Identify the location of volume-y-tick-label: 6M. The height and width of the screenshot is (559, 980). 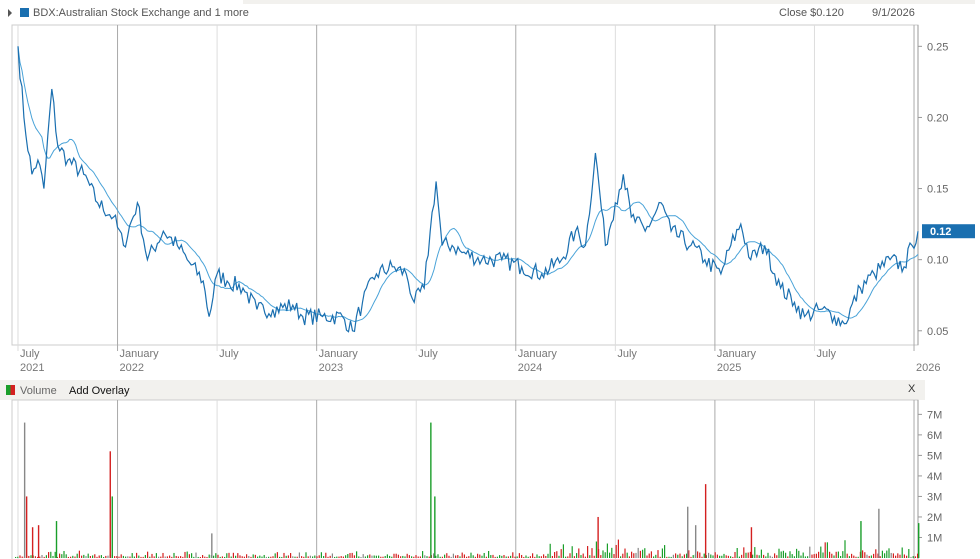
(934, 436).